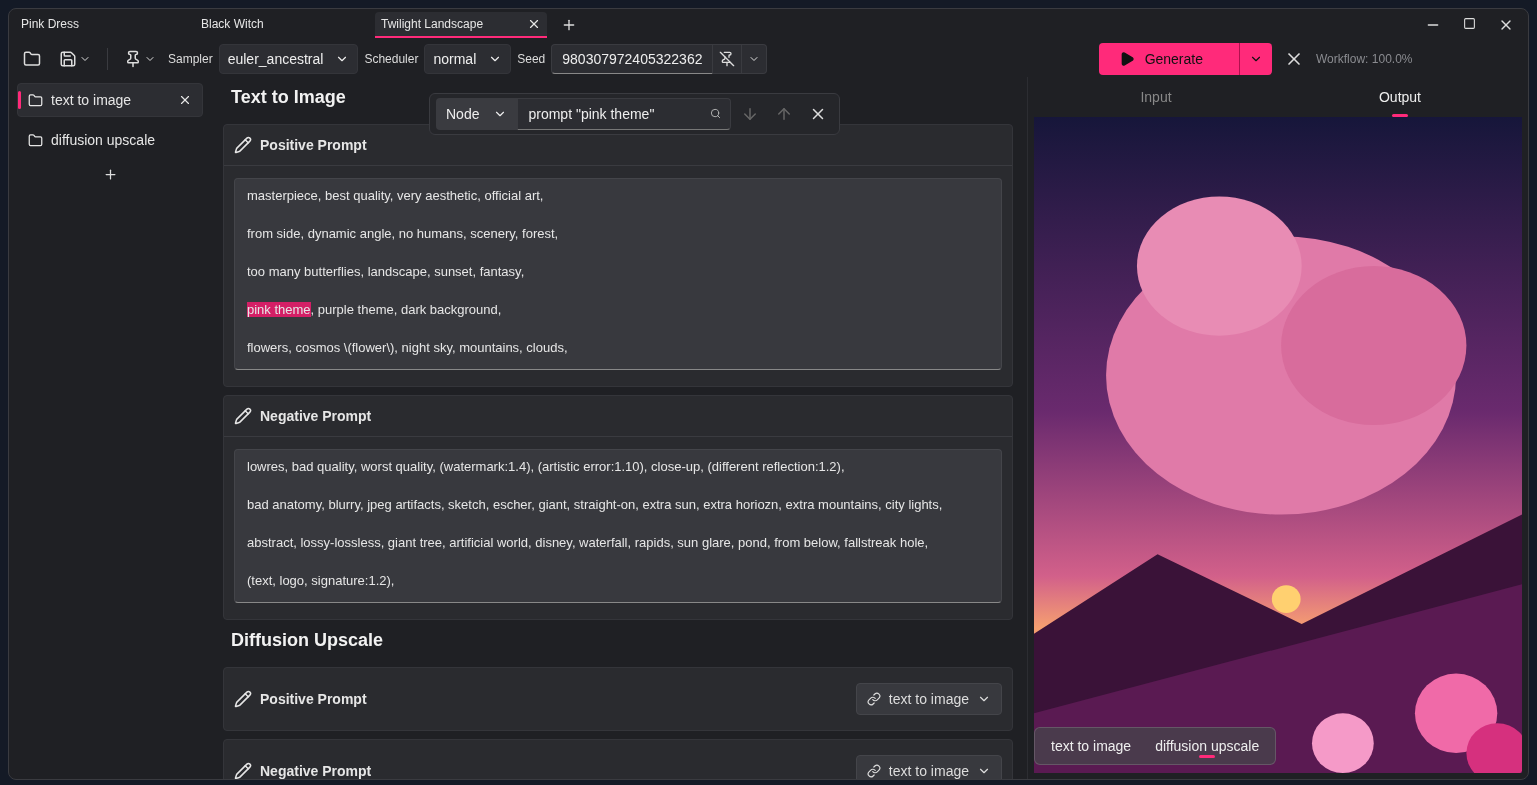 Image resolution: width=1537 pixels, height=785 pixels. Describe the element at coordinates (396, 196) in the screenshot. I see `prompt-line: masterpiece, best quality, very aesthetic, official art,` at that location.